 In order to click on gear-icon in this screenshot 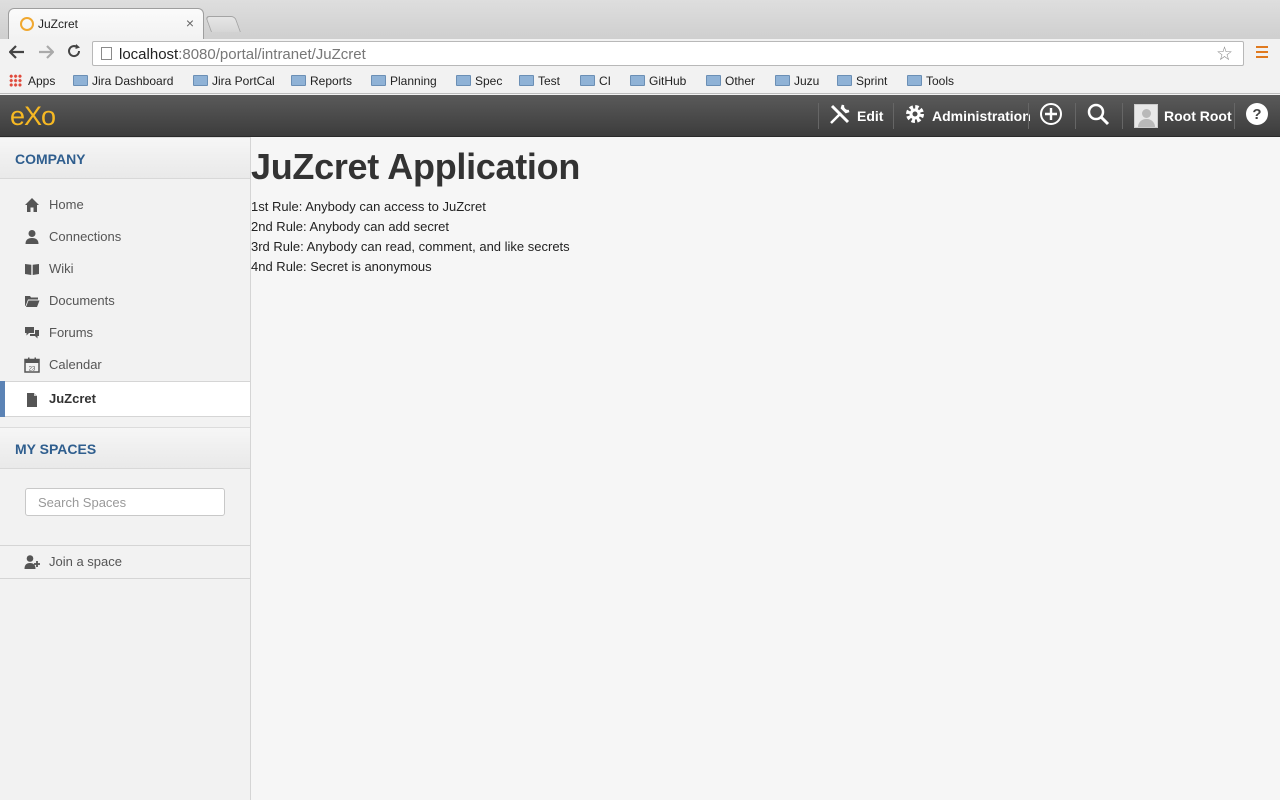, I will do `click(915, 114)`.